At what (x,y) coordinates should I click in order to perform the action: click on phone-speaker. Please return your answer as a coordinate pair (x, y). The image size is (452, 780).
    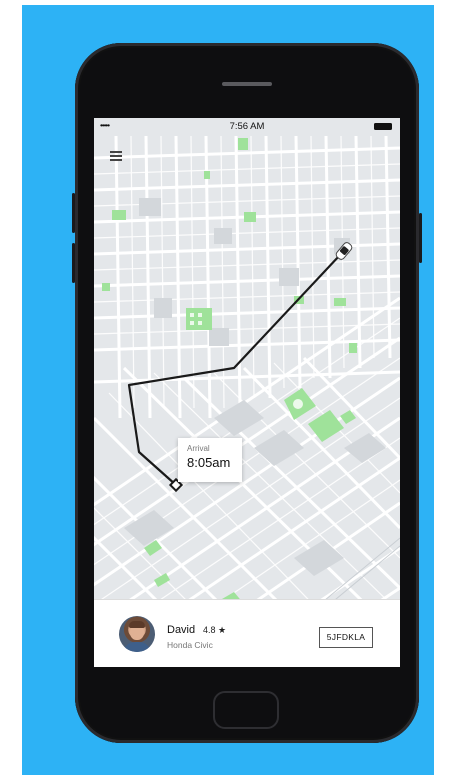
    Looking at the image, I should click on (247, 84).